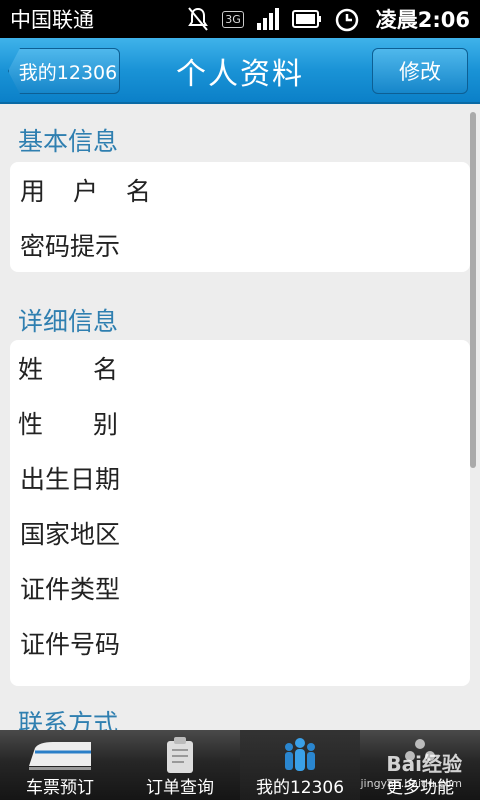 Image resolution: width=480 pixels, height=800 pixels. Describe the element at coordinates (420, 71) in the screenshot. I see `edit-button: 修改` at that location.